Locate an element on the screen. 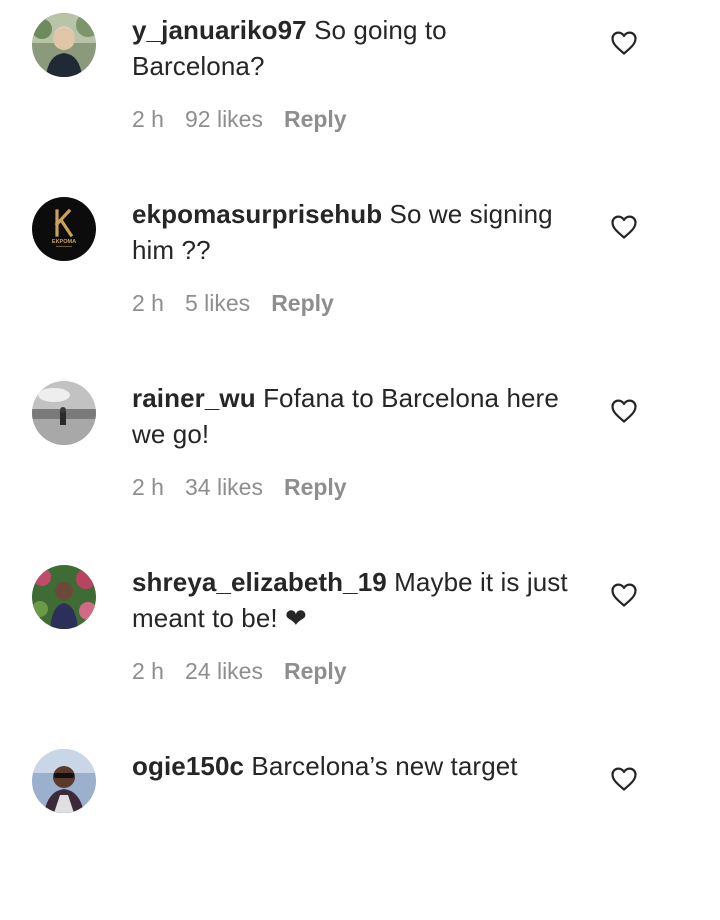 The height and width of the screenshot is (920, 720). likes-count: 92 likes is located at coordinates (224, 119).